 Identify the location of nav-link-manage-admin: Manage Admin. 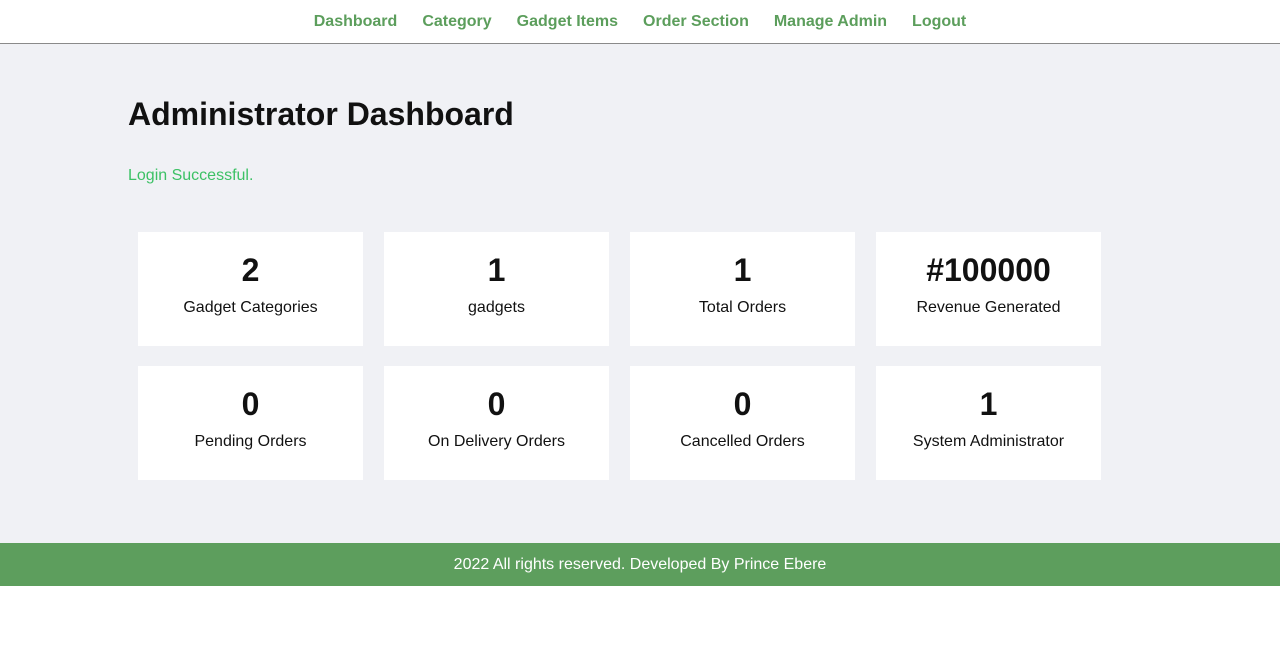
(830, 21).